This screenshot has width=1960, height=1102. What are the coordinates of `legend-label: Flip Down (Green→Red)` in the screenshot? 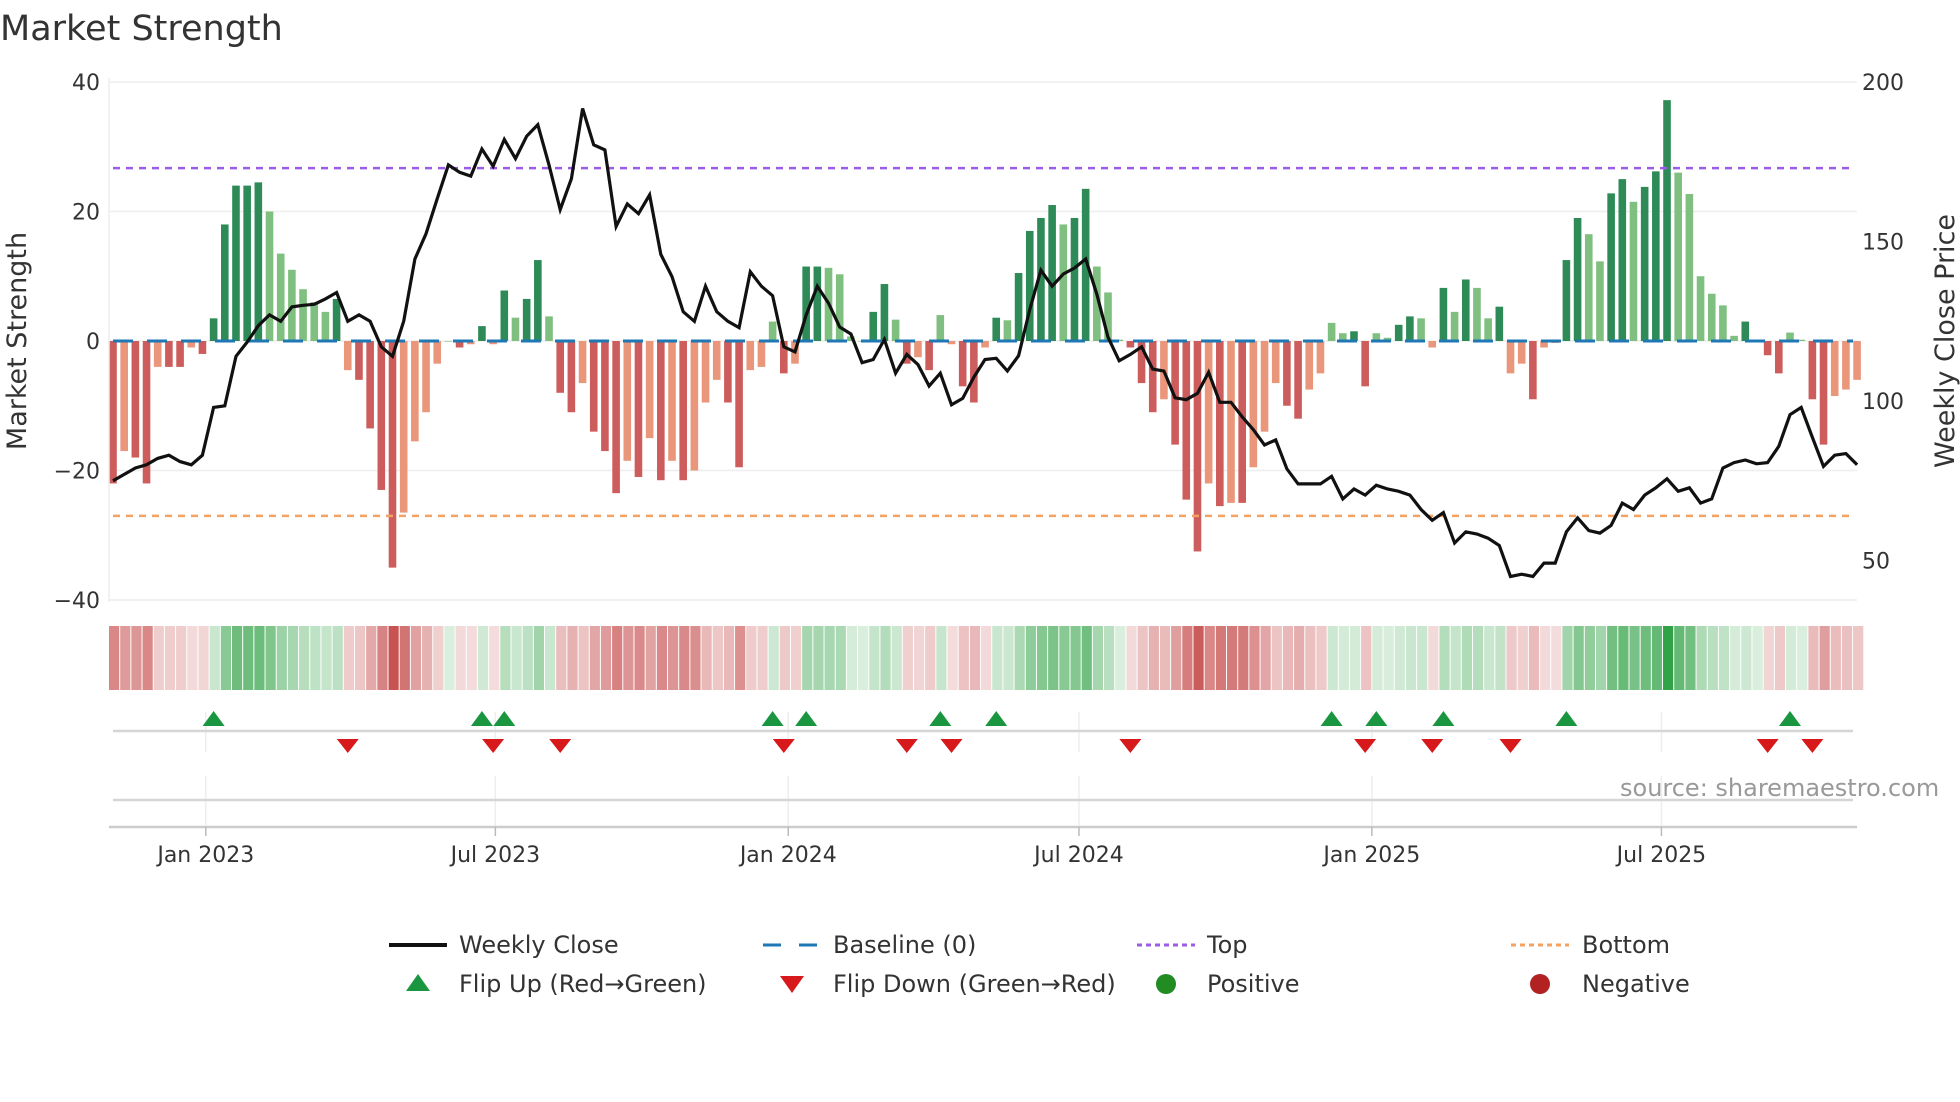 It's located at (974, 984).